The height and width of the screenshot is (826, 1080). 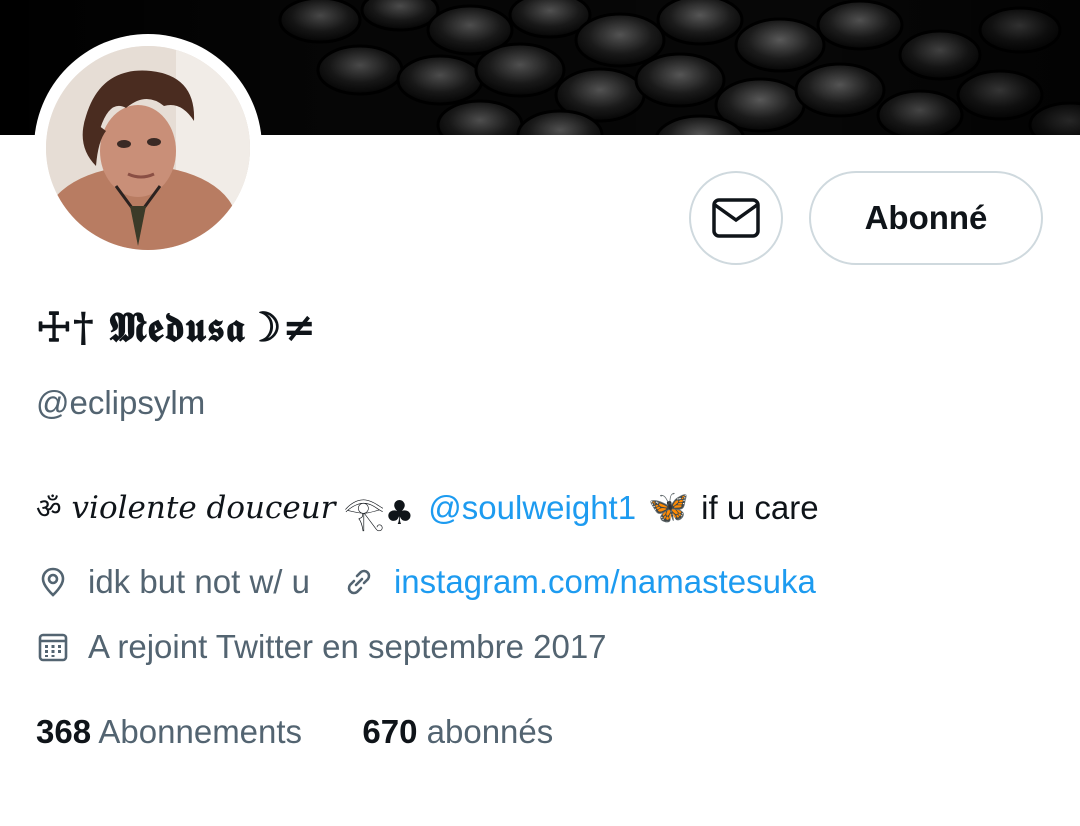 I want to click on location-icon, so click(x=53, y=582).